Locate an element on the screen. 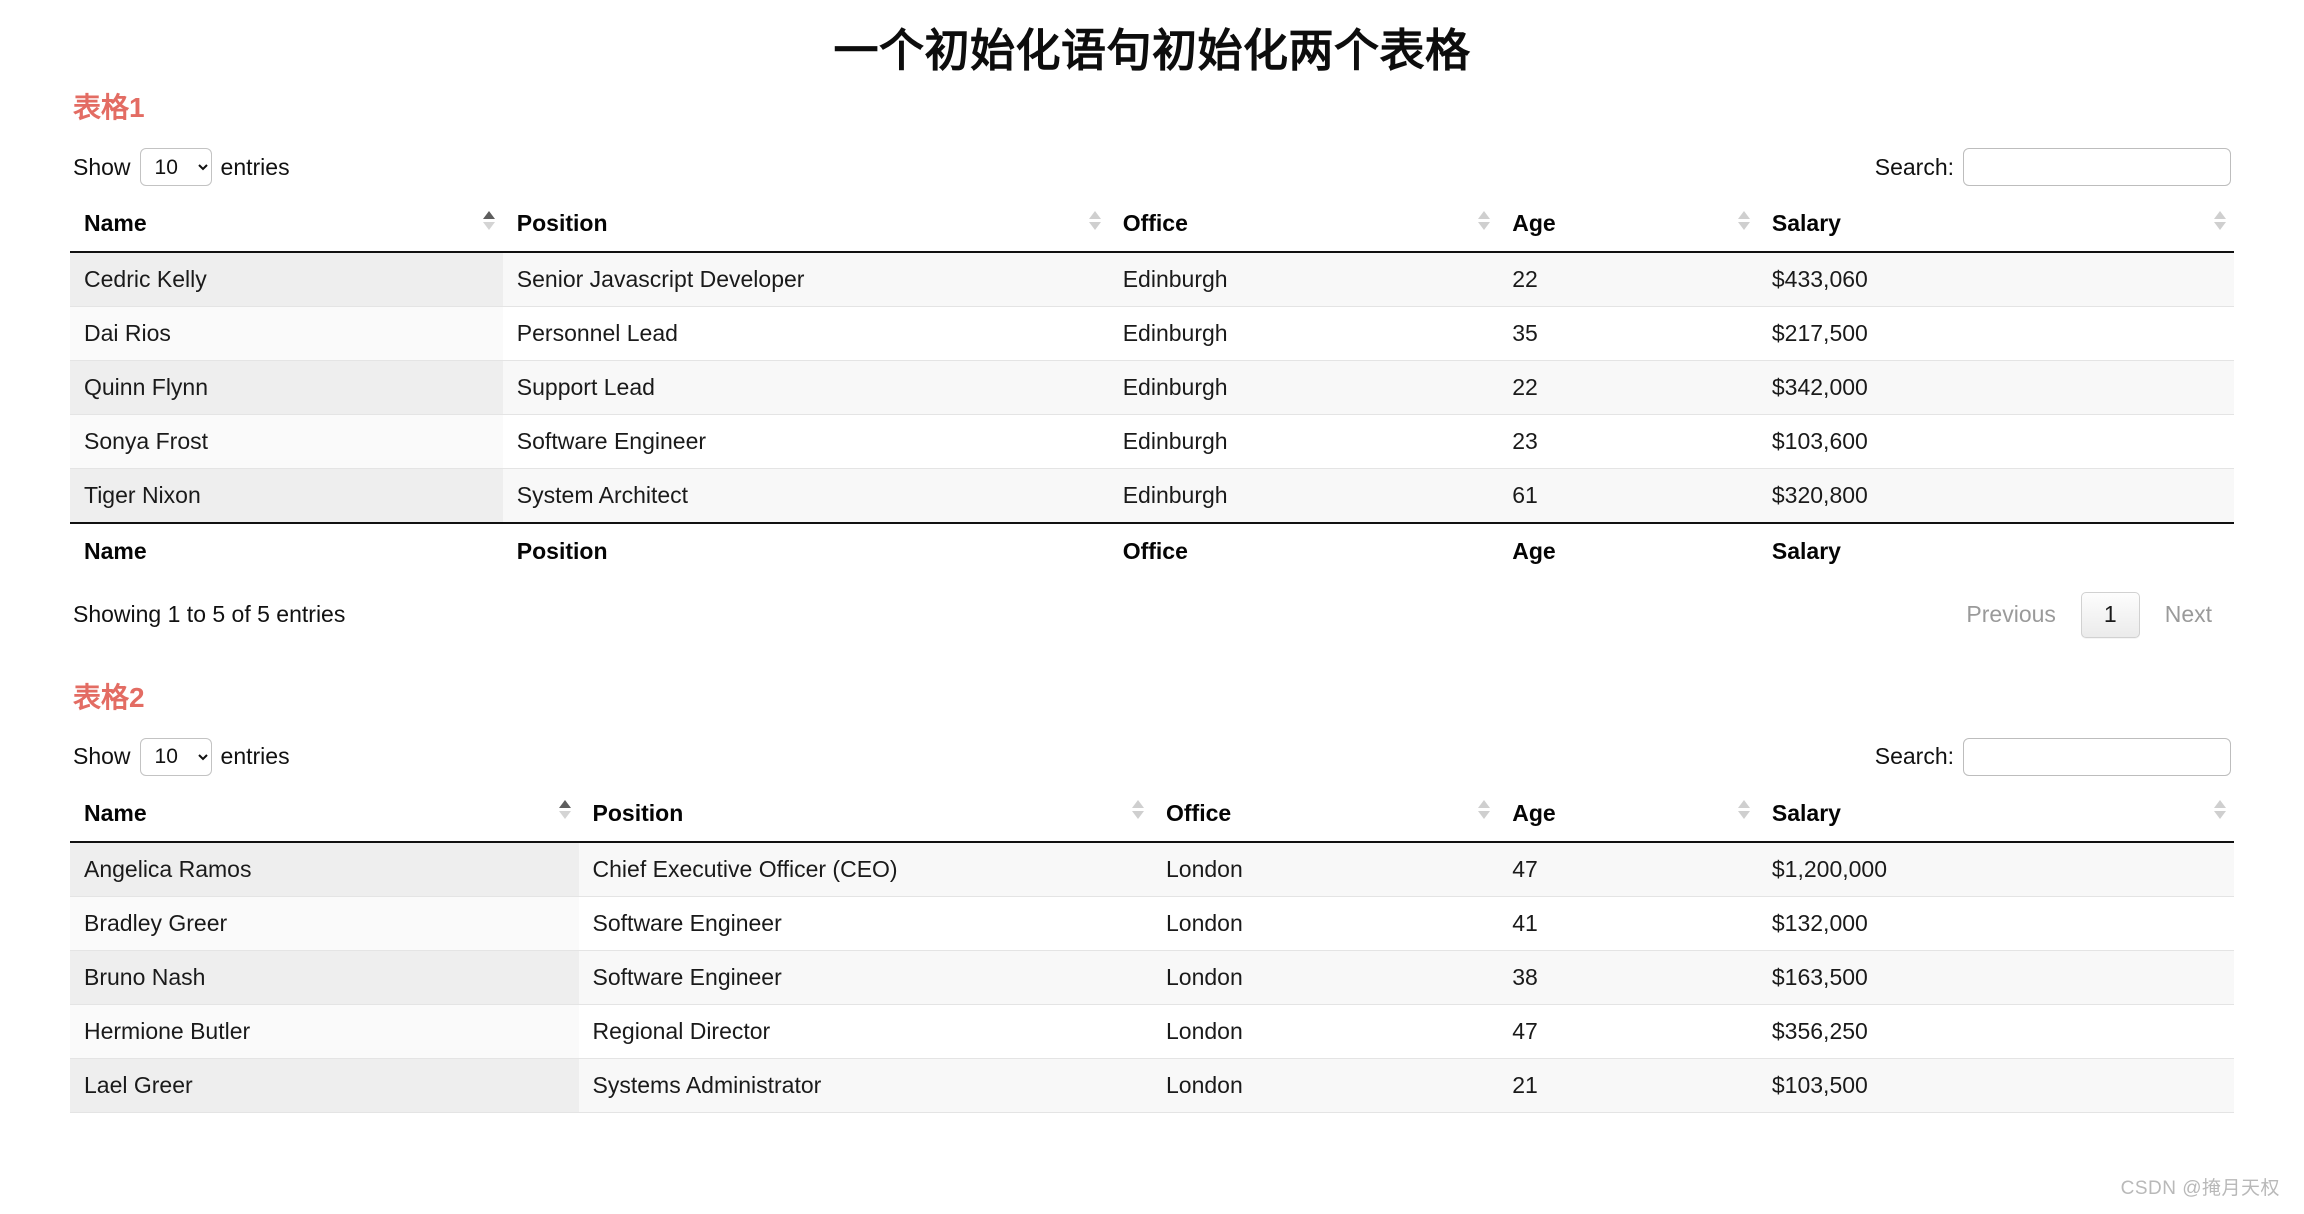  cell-position: Senior Javascript Developer is located at coordinates (805, 279).